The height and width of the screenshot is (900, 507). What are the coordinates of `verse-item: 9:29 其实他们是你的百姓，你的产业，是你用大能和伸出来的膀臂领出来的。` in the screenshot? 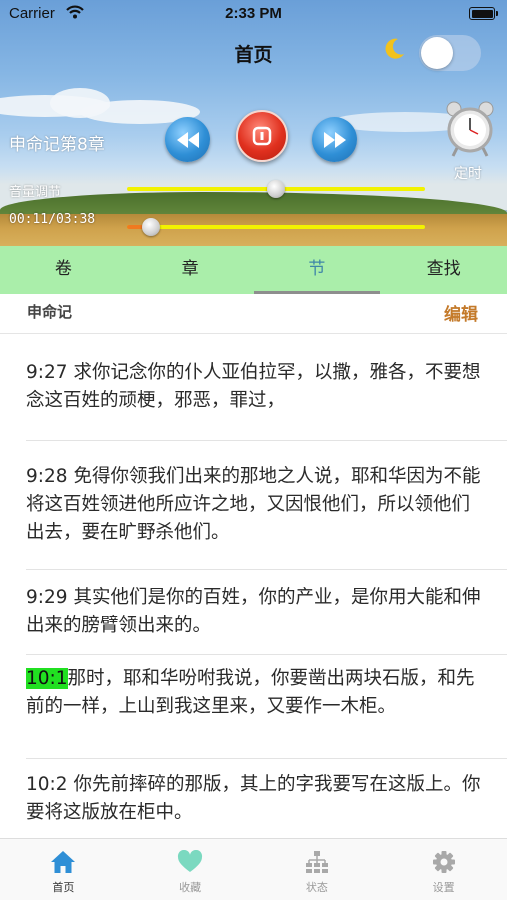 It's located at (253, 612).